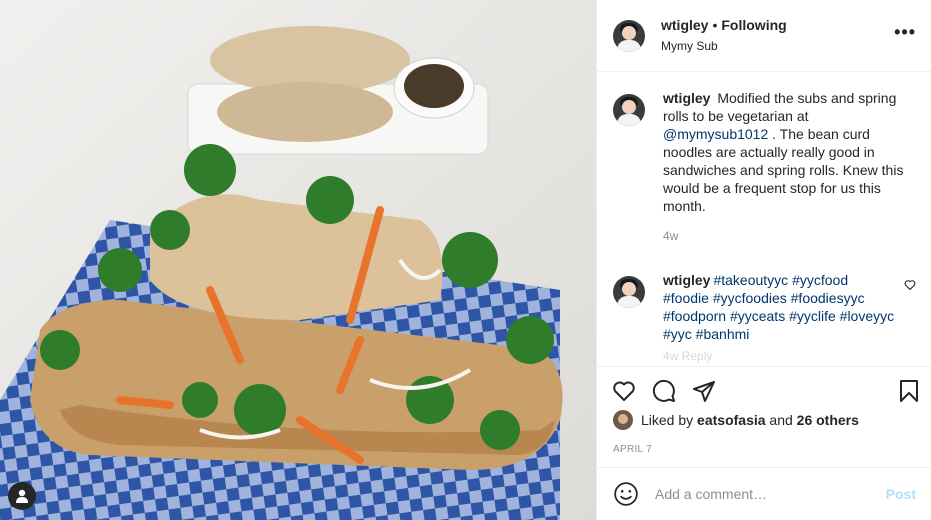 This screenshot has height=520, width=931. What do you see at coordinates (664, 391) in the screenshot?
I see `comment-icon` at bounding box center [664, 391].